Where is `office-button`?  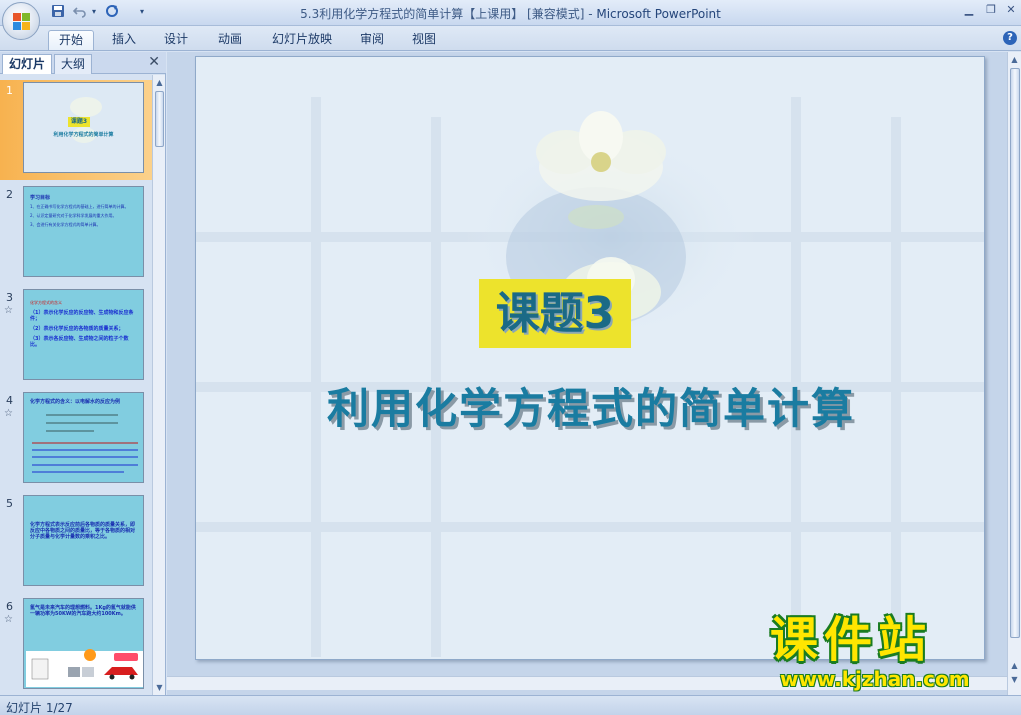
office-button is located at coordinates (21, 21).